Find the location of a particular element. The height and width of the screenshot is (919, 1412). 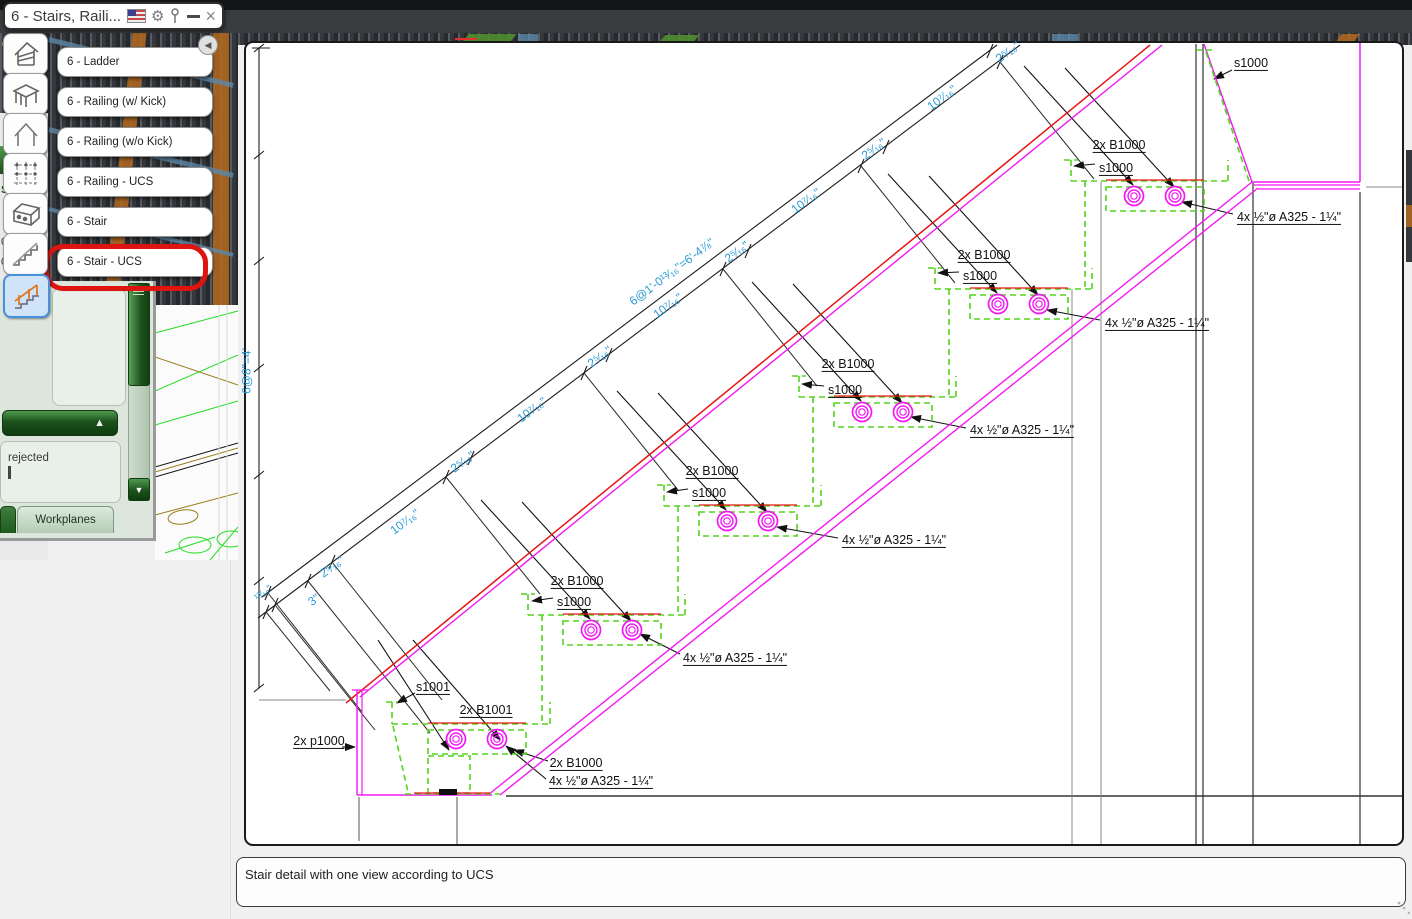

strip-green-member is located at coordinates (679, 39).